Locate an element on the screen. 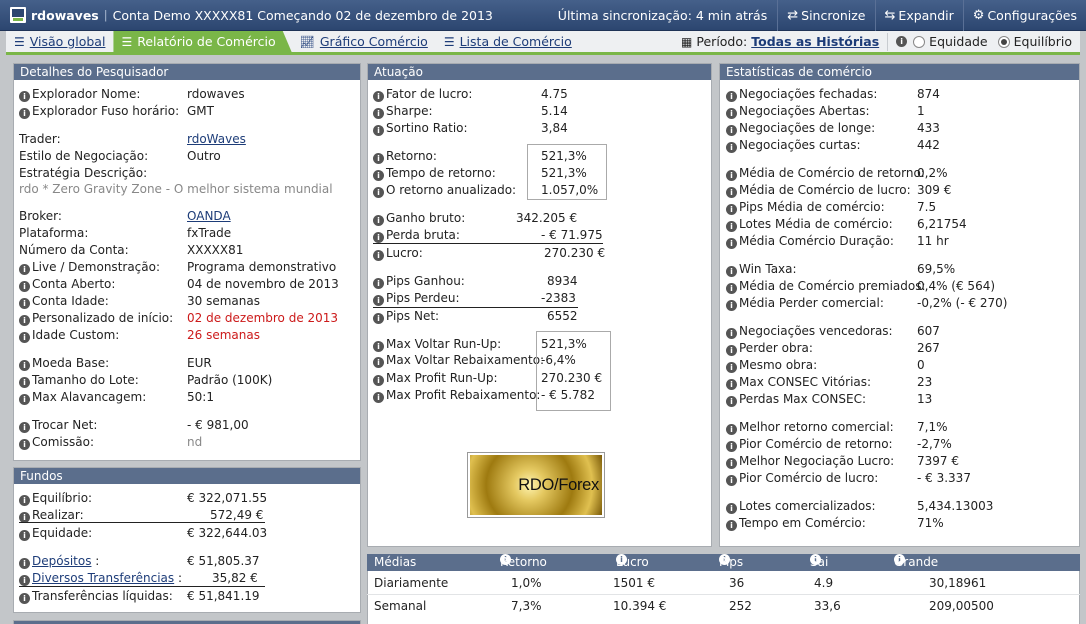  funds-row-label: i Diversos Transferências : is located at coordinates (100, 578).